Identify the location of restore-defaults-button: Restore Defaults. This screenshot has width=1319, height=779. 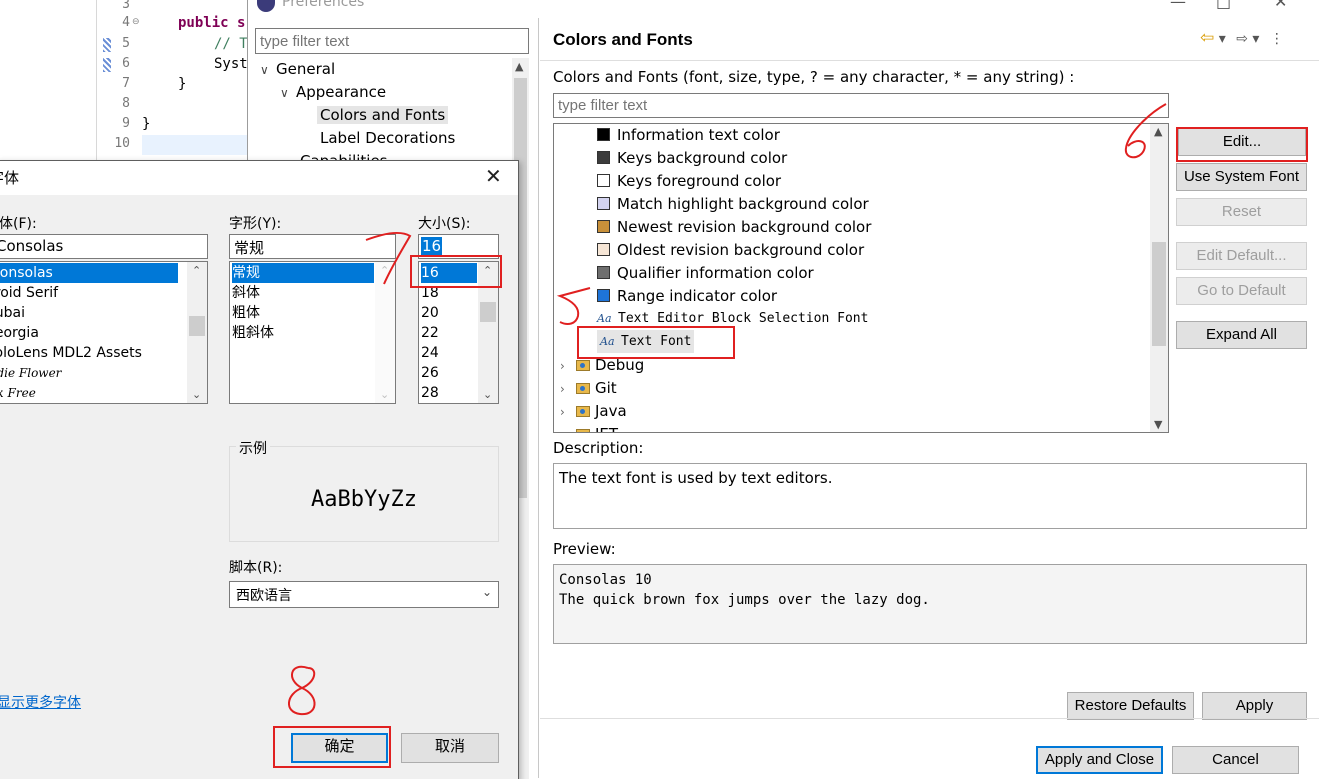
(1130, 706).